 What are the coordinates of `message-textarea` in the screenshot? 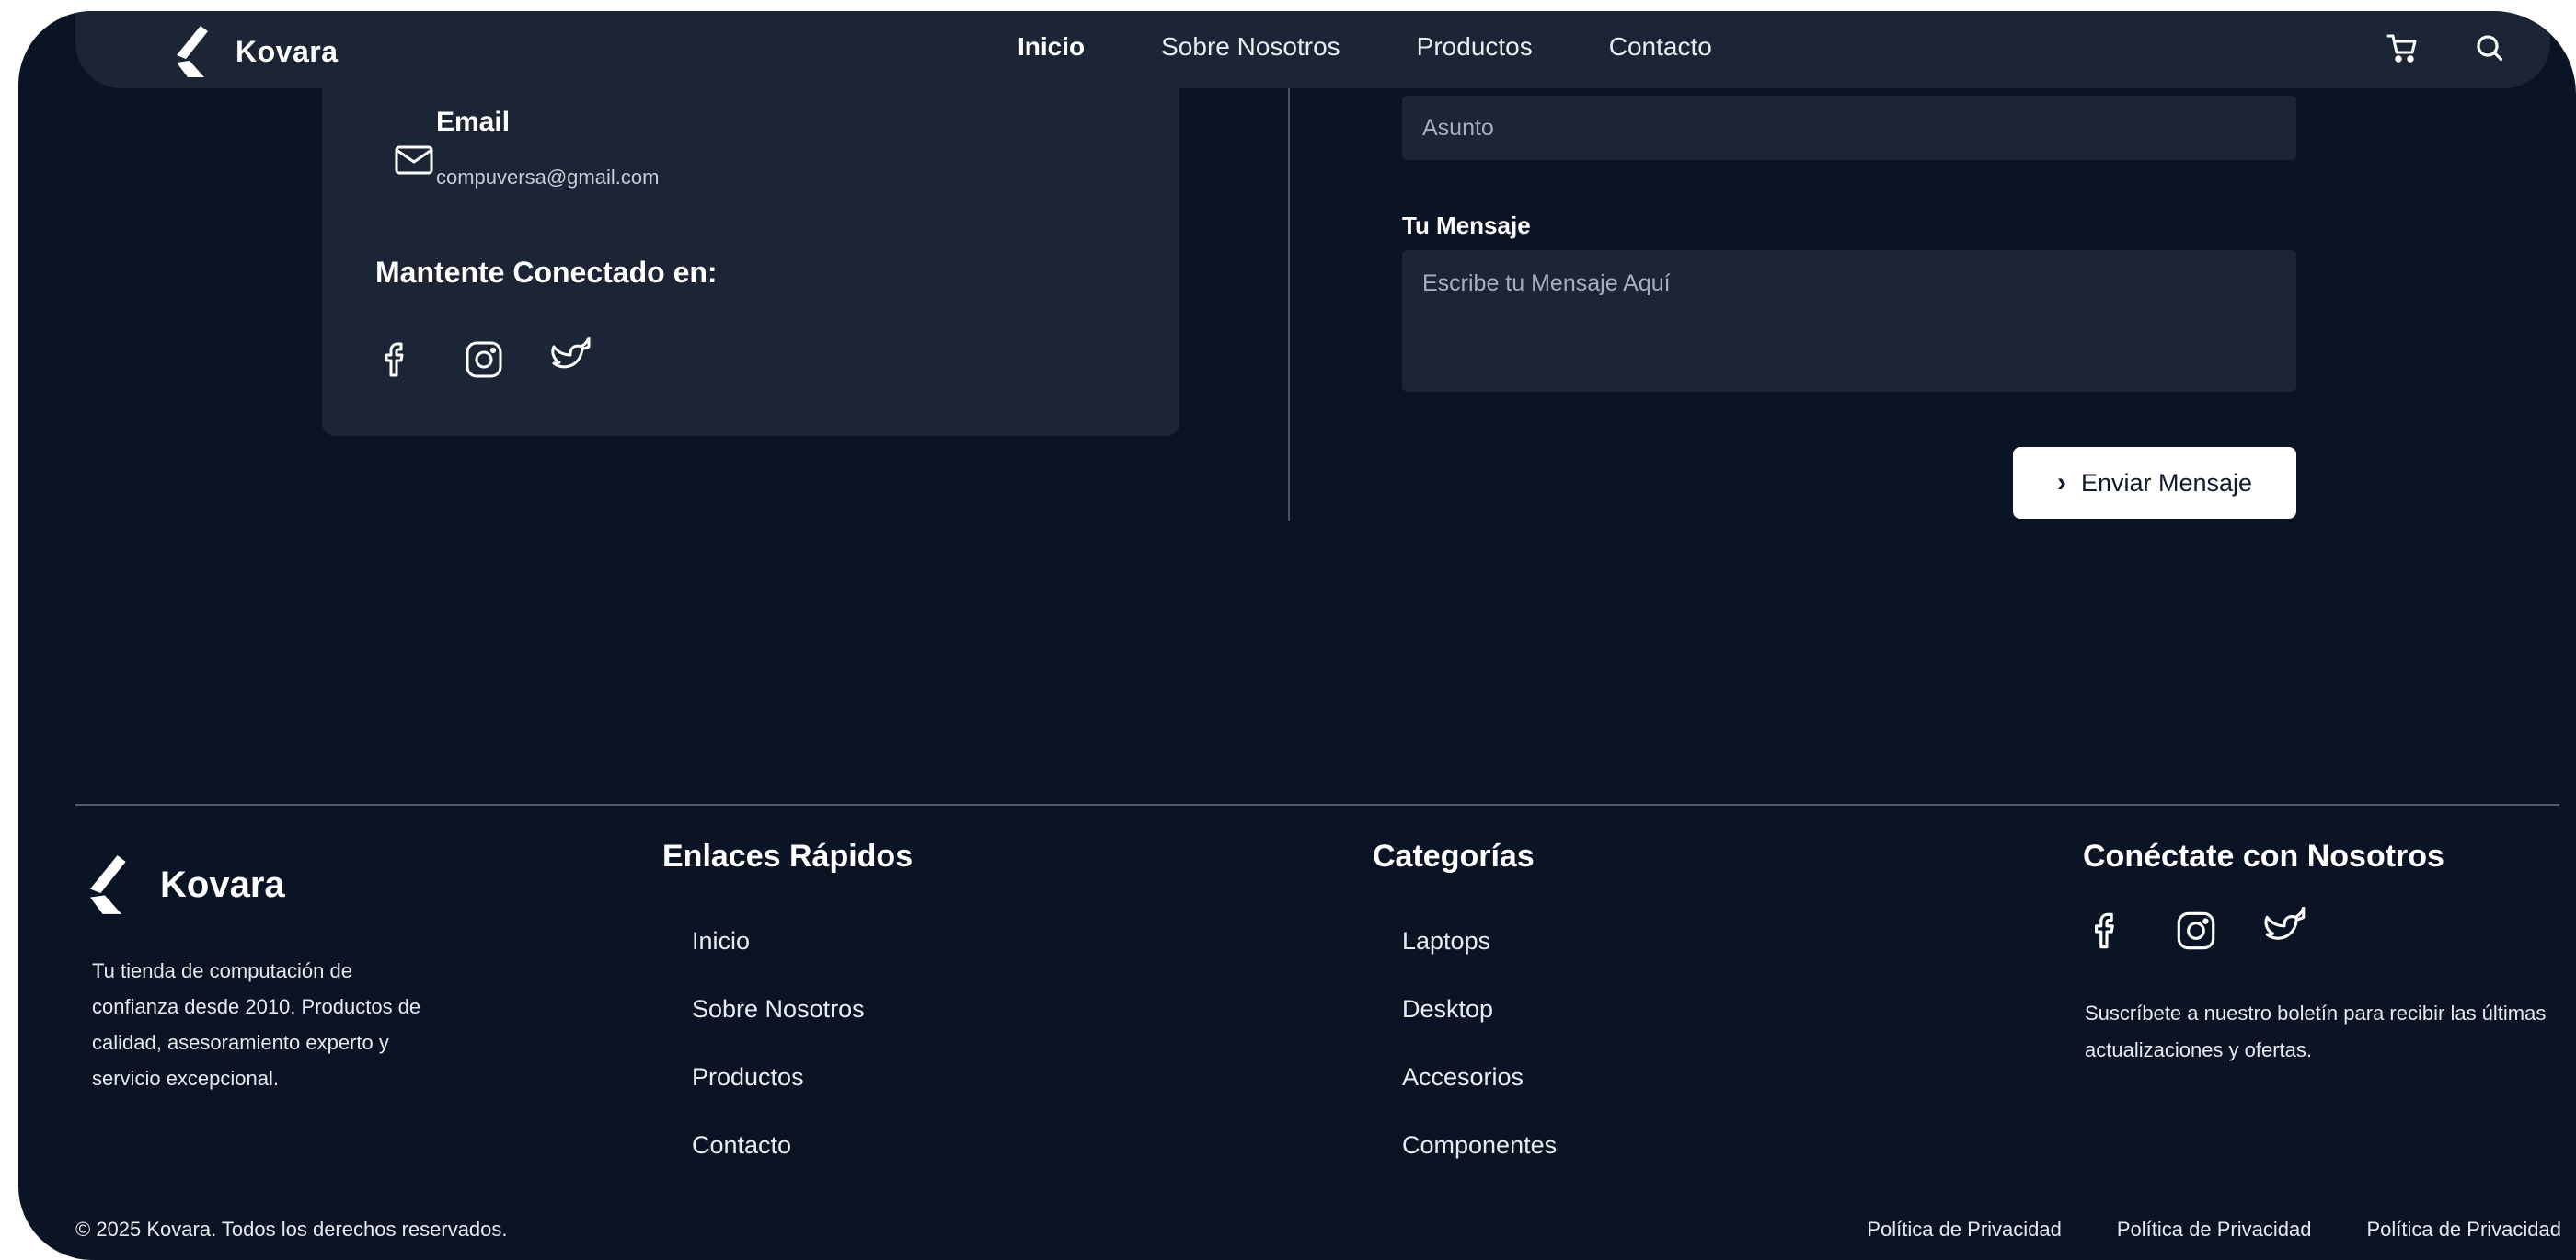 It's located at (1849, 321).